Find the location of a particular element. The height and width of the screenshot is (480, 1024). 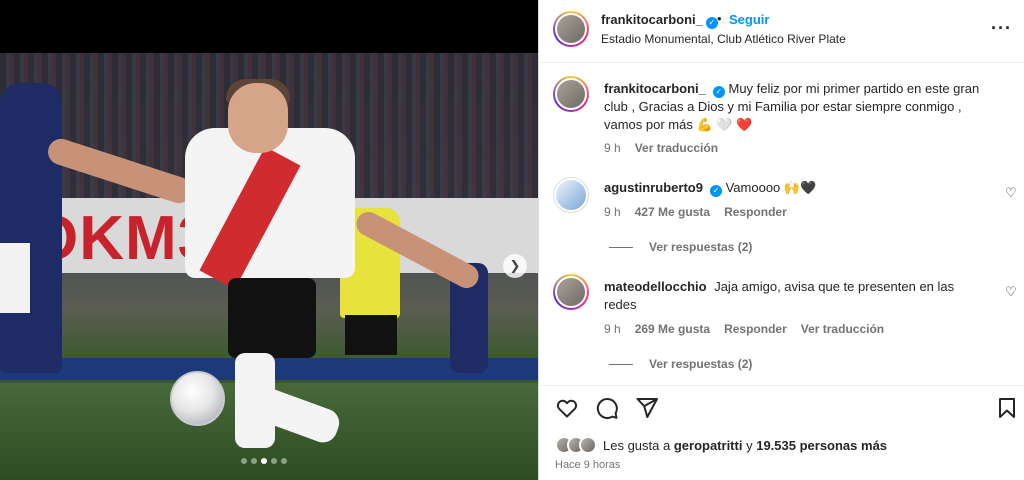

comment-username: agustinruberto9 is located at coordinates (653, 187).